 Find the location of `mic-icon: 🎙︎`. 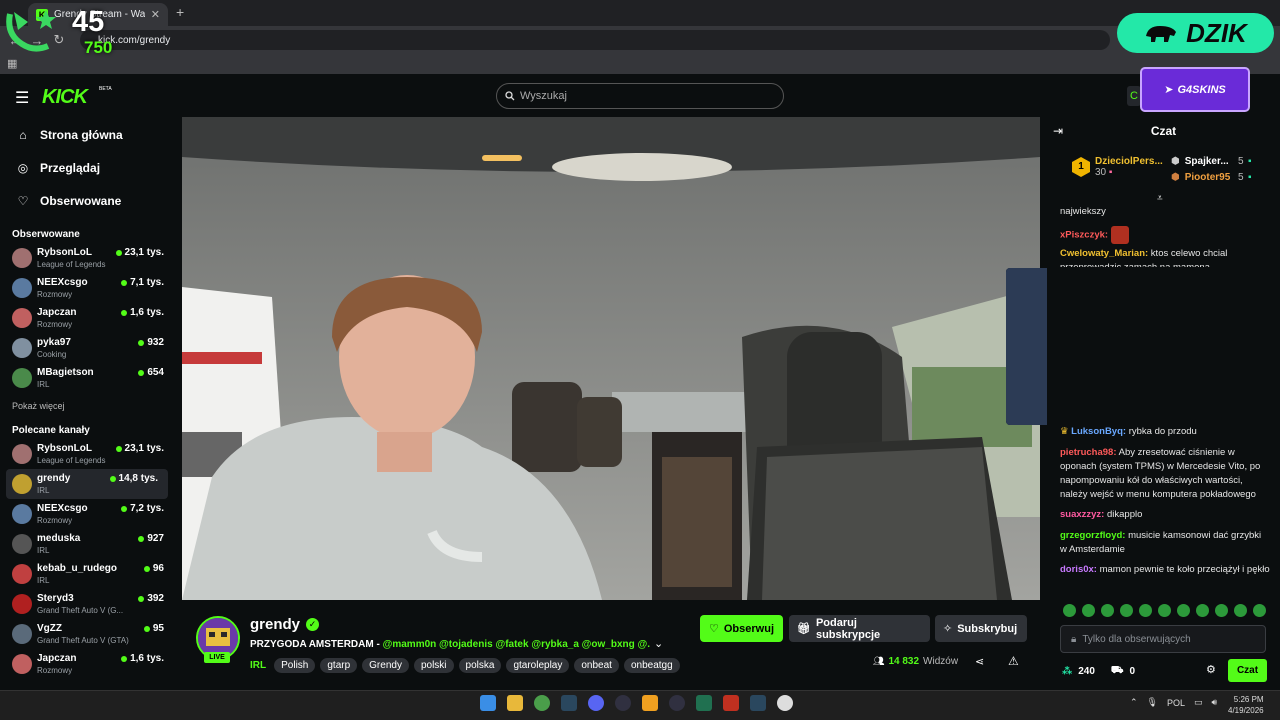

mic-icon: 🎙︎ is located at coordinates (1152, 702).